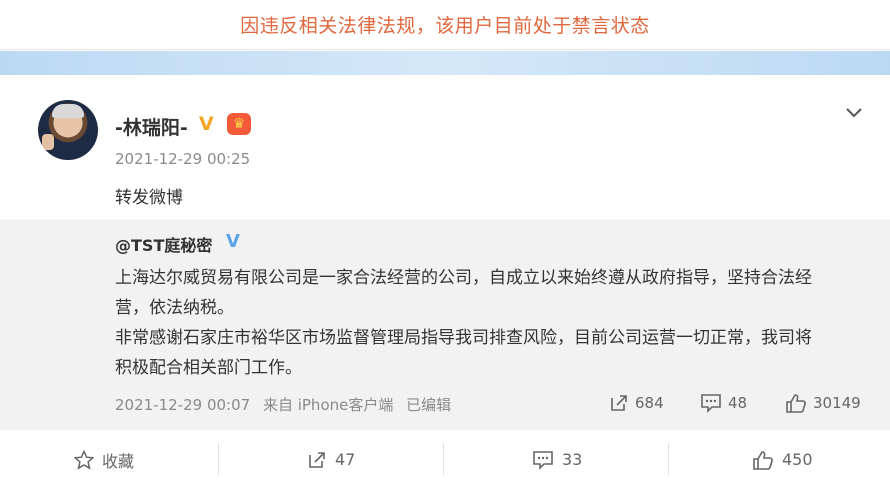 Image resolution: width=890 pixels, height=487 pixels. What do you see at coordinates (331, 459) in the screenshot?
I see `repost-button: 47` at bounding box center [331, 459].